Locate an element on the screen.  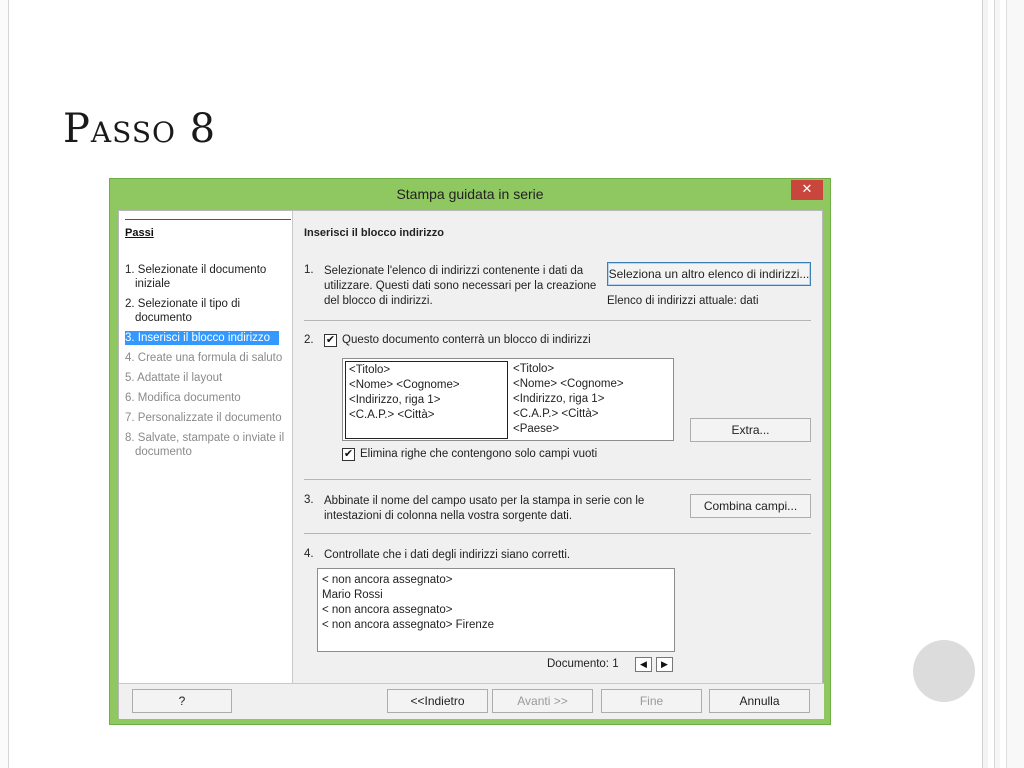
preview-line: < non ancora assegnato> Firenze is located at coordinates (408, 625).